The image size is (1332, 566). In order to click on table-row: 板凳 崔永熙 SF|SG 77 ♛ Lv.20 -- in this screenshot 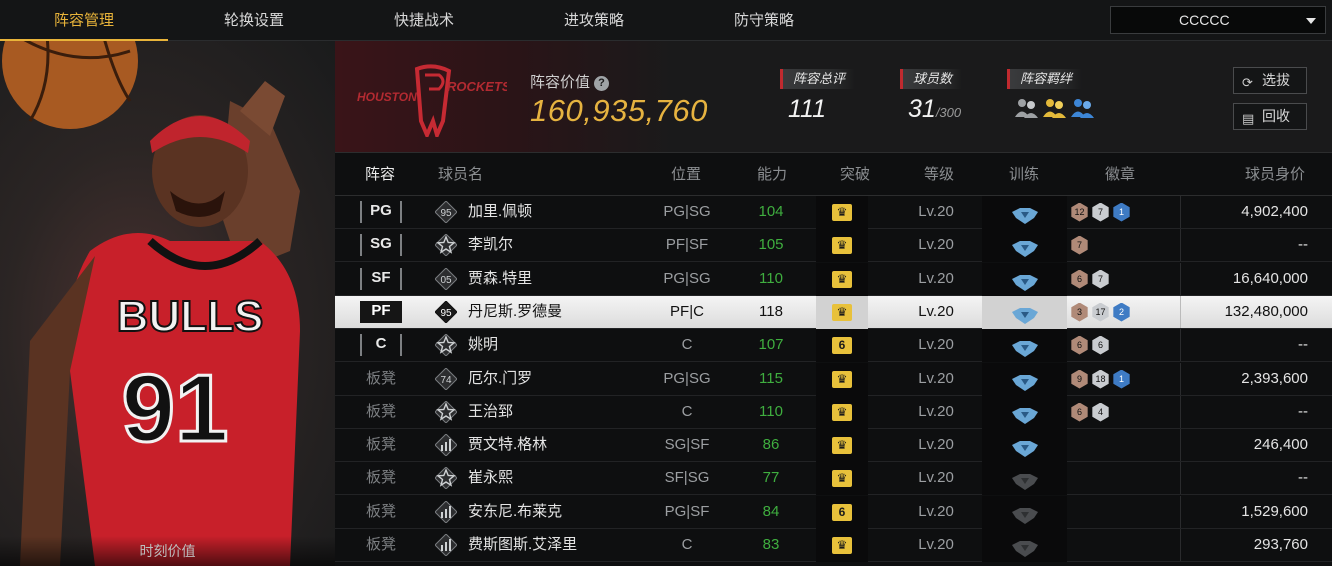, I will do `click(833, 478)`.